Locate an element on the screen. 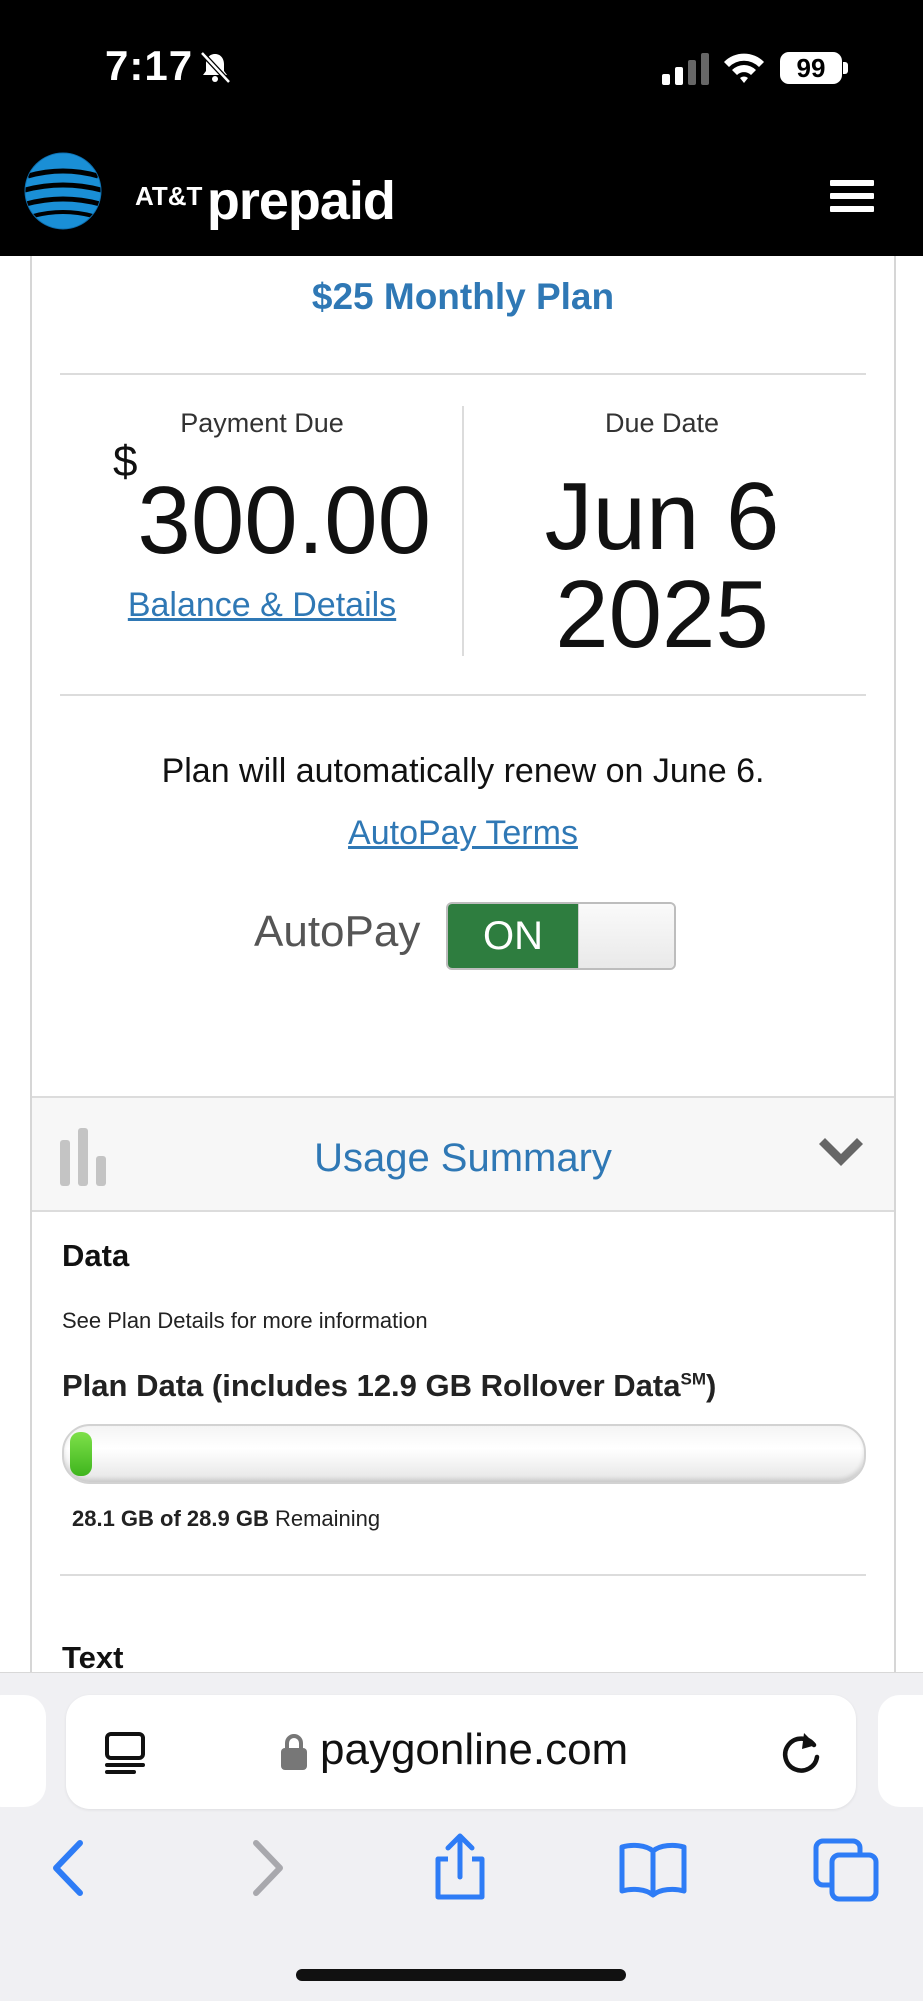  currency-symbol: $ is located at coordinates (125, 461).